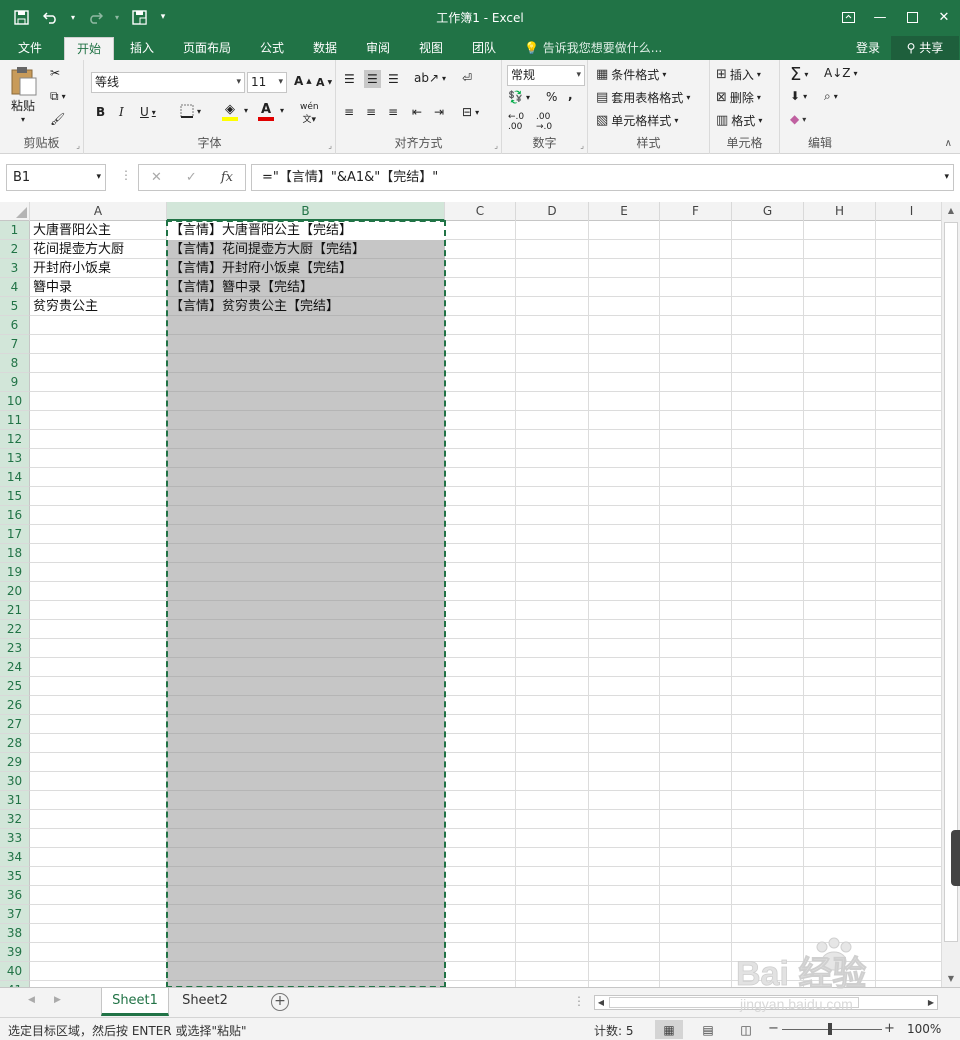 The height and width of the screenshot is (1040, 960). I want to click on cell-b2: 【言情】花间提壶方大厨【完结】, so click(306, 249).